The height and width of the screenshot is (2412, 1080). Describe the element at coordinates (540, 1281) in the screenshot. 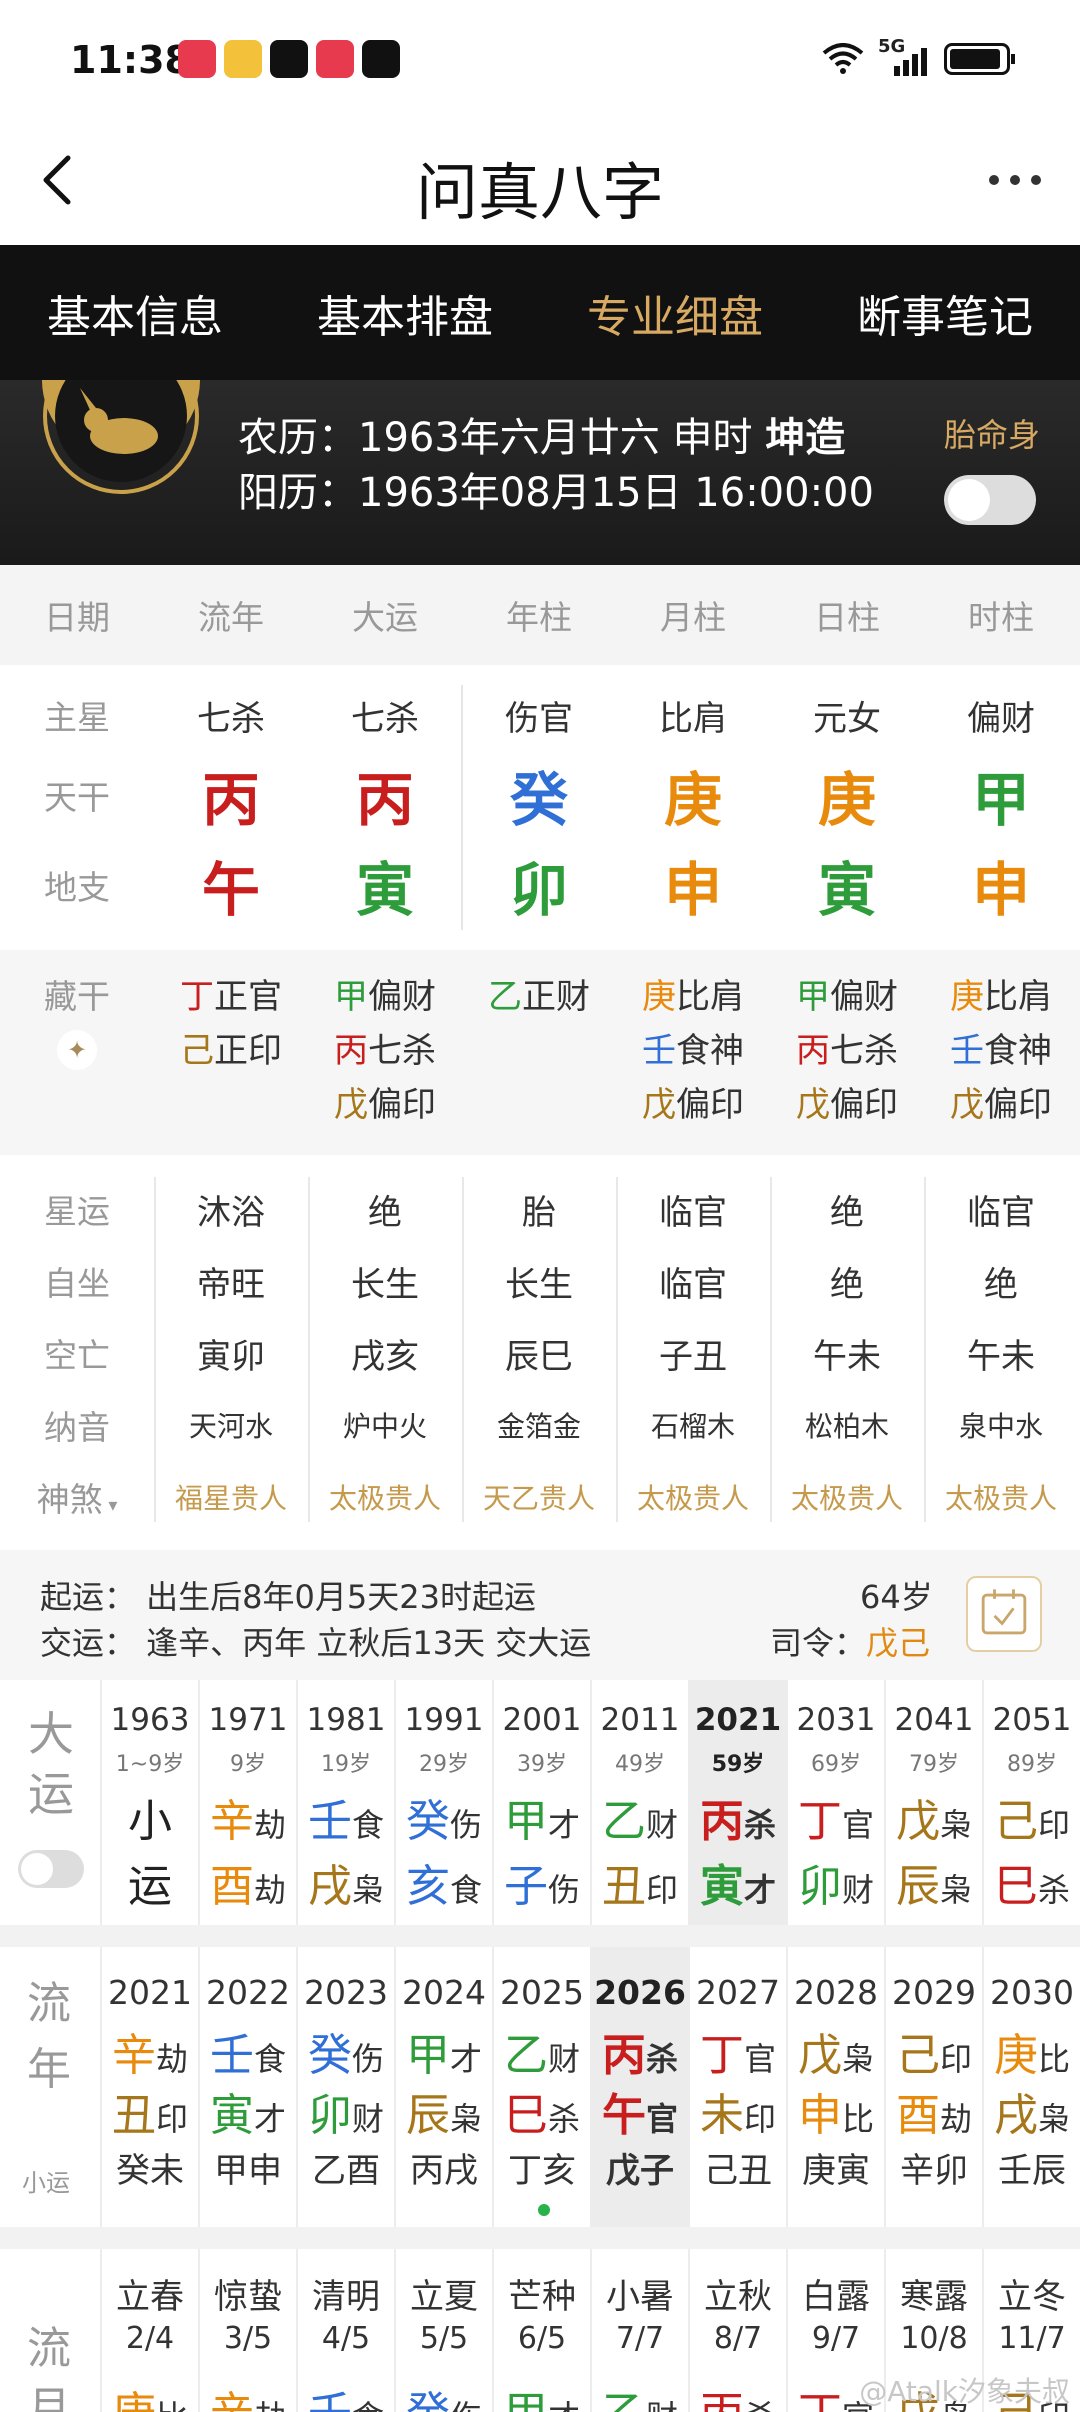

I see `zizuo-row: 自坐 帝旺 长生 长生 临官 绝 绝` at that location.